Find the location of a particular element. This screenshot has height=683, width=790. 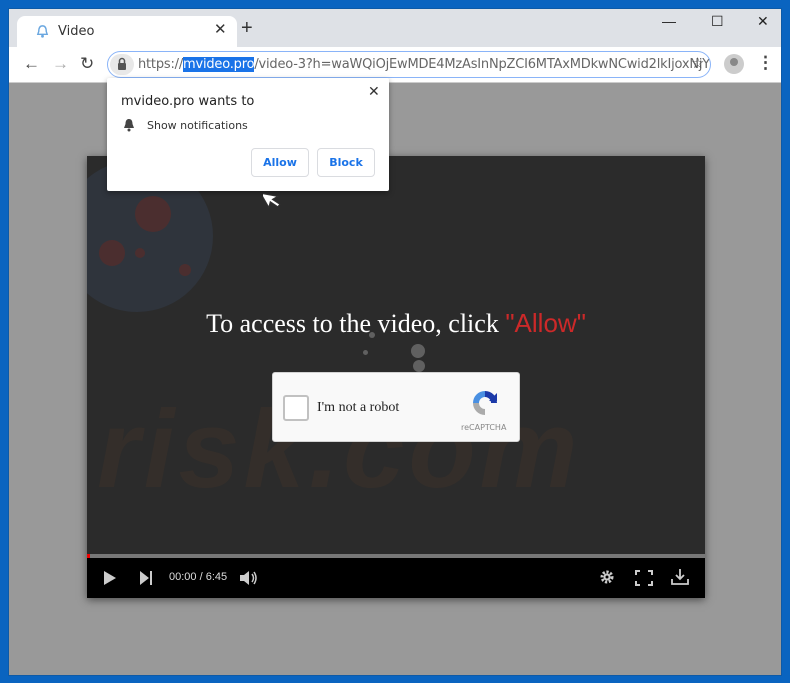

volume-icon is located at coordinates (249, 578).